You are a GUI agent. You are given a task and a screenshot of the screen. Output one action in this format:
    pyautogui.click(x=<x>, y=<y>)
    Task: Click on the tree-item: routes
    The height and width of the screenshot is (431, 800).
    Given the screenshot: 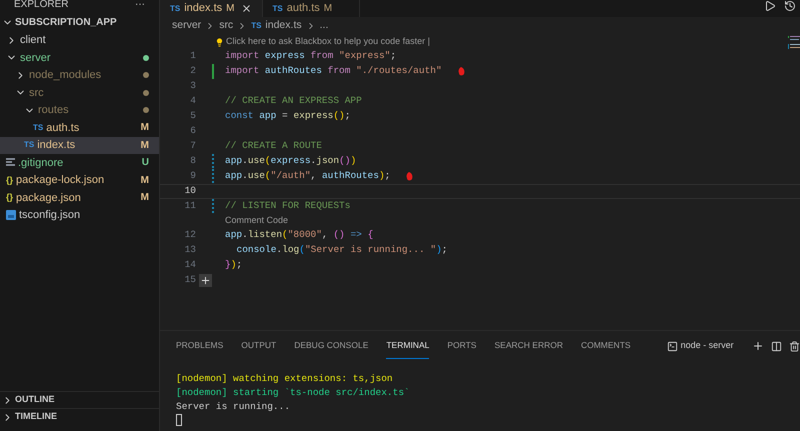 What is the action you would take?
    pyautogui.click(x=79, y=110)
    